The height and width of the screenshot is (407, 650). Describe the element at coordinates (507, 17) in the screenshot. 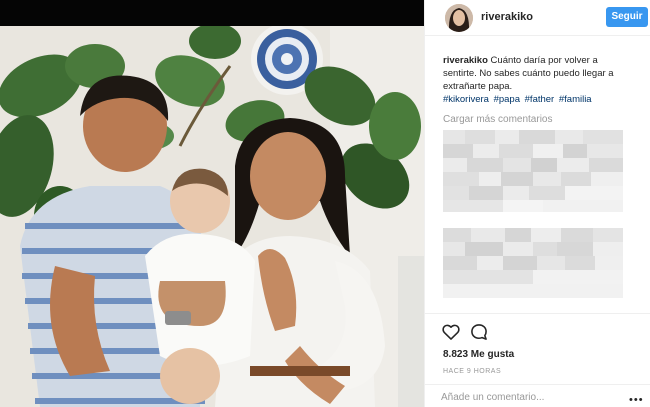

I see `header-username: riverakiko` at that location.